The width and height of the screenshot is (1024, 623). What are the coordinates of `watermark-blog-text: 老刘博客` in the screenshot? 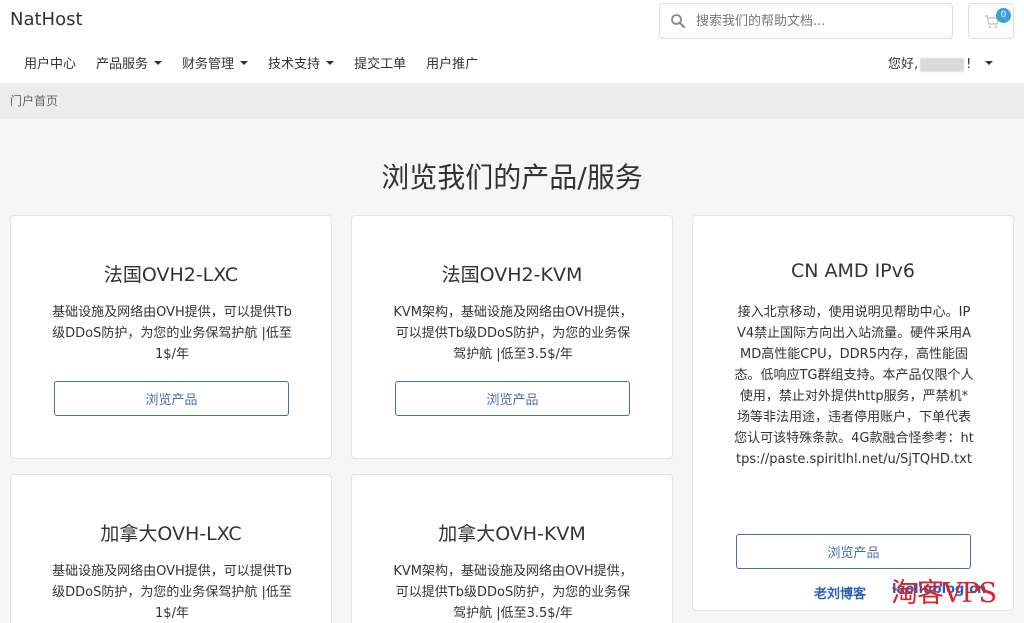 It's located at (840, 594).